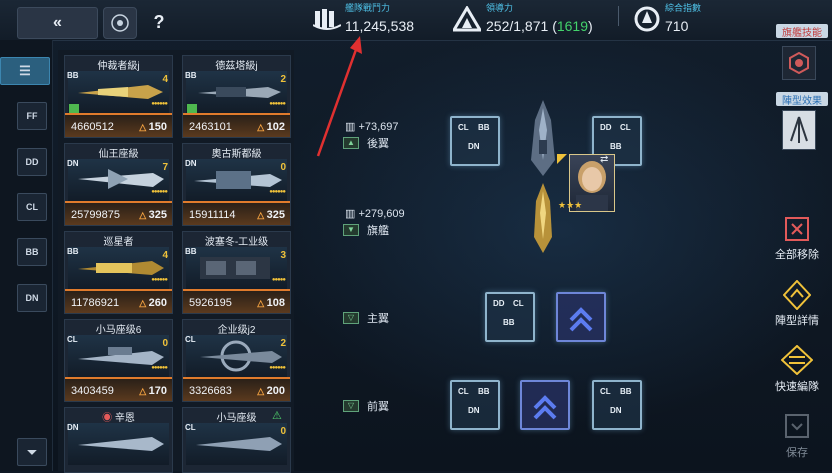  Describe the element at coordinates (378, 407) in the screenshot. I see `front-wing-label: 前翼` at that location.